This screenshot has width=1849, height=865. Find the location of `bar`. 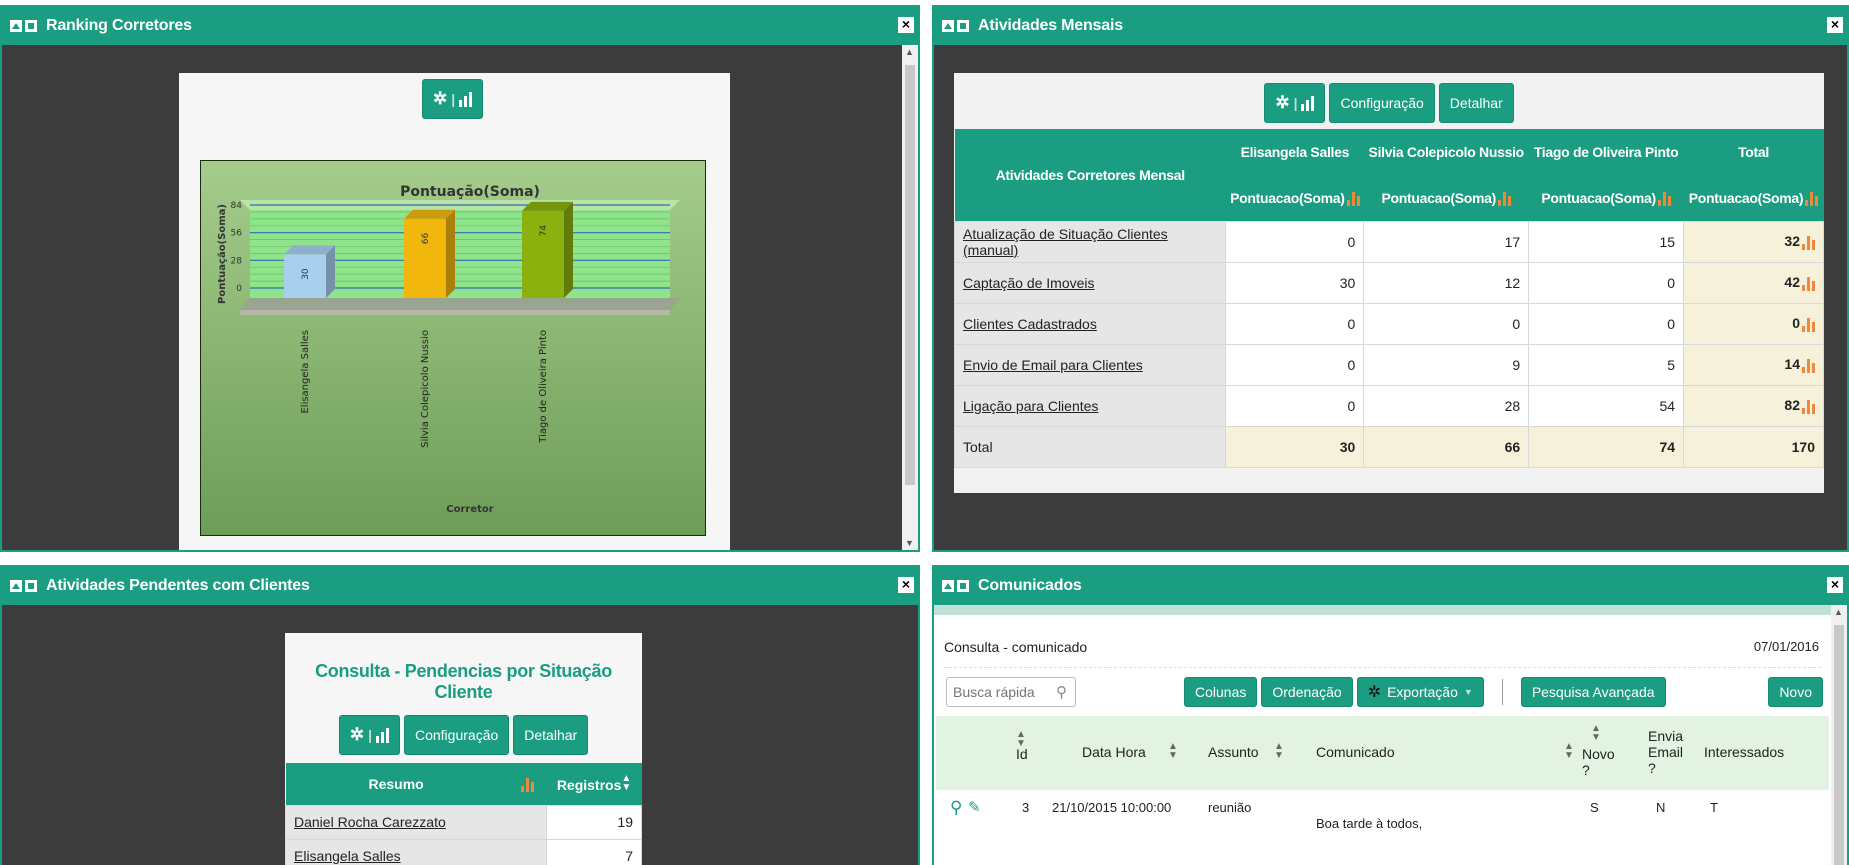

bar is located at coordinates (429, 253).